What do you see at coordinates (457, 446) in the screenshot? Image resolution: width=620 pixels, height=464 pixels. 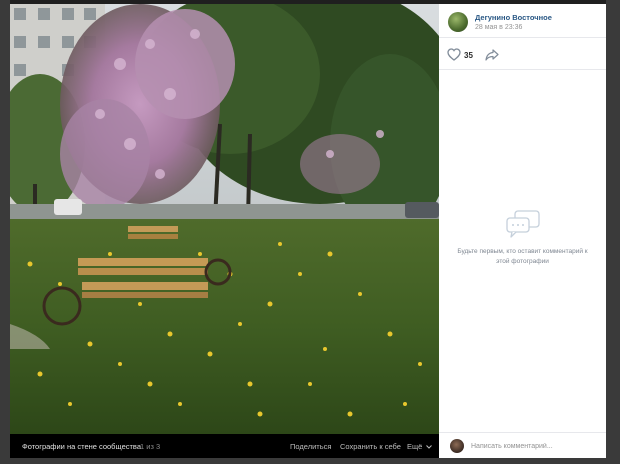 I see `user-avatar` at bounding box center [457, 446].